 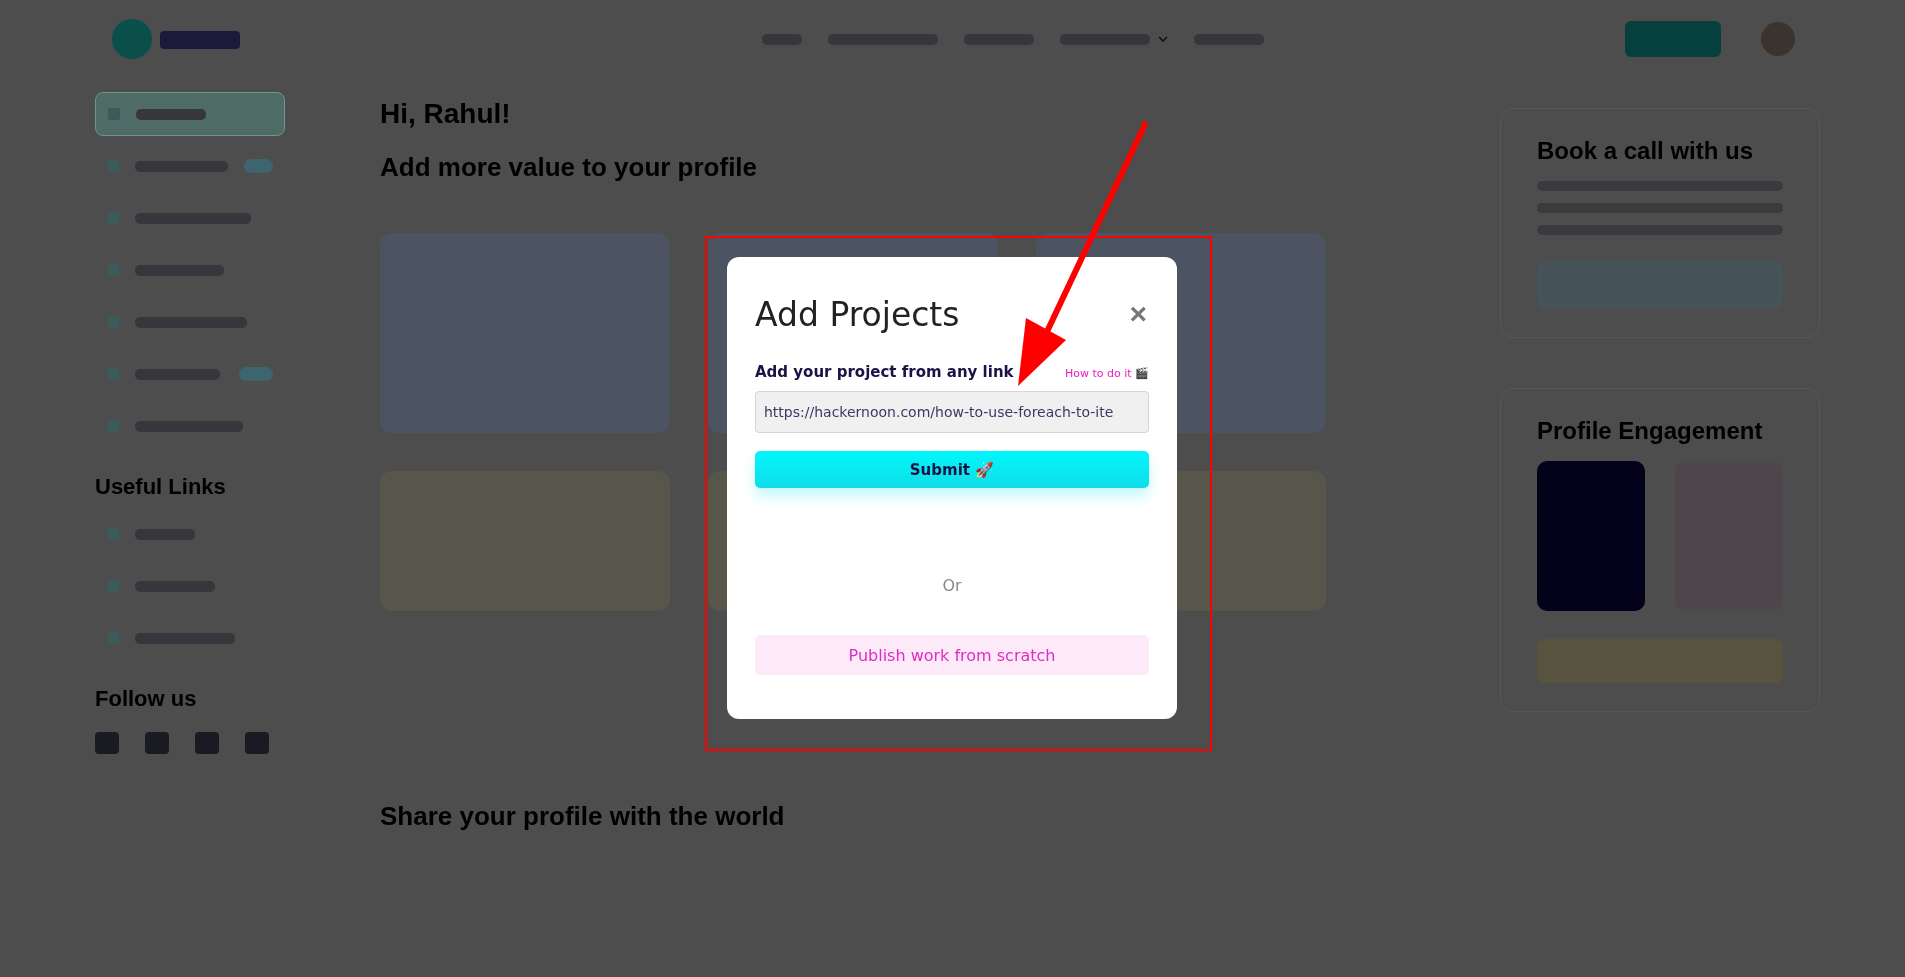 I want to click on card-title: Profile Engagement, so click(x=1650, y=431).